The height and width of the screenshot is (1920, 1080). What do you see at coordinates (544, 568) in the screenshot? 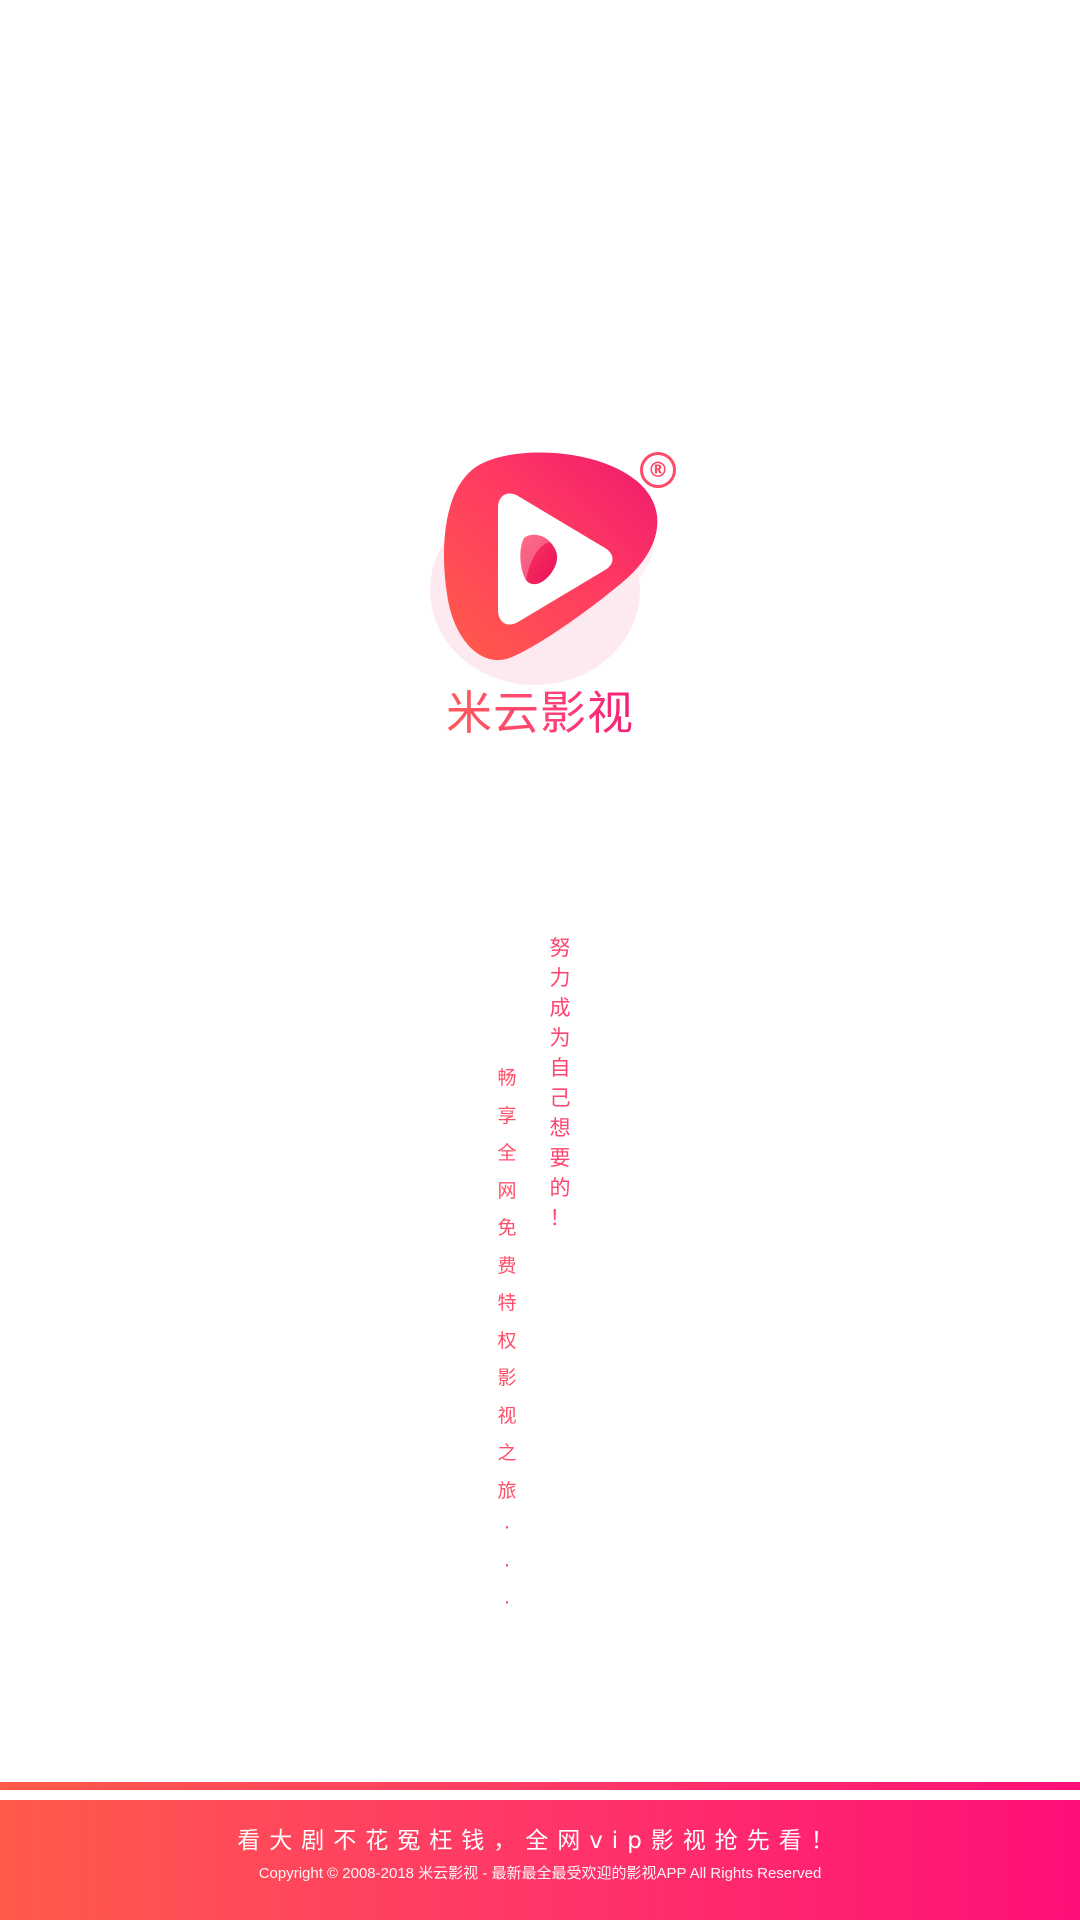
I see `play-triangle-icon` at bounding box center [544, 568].